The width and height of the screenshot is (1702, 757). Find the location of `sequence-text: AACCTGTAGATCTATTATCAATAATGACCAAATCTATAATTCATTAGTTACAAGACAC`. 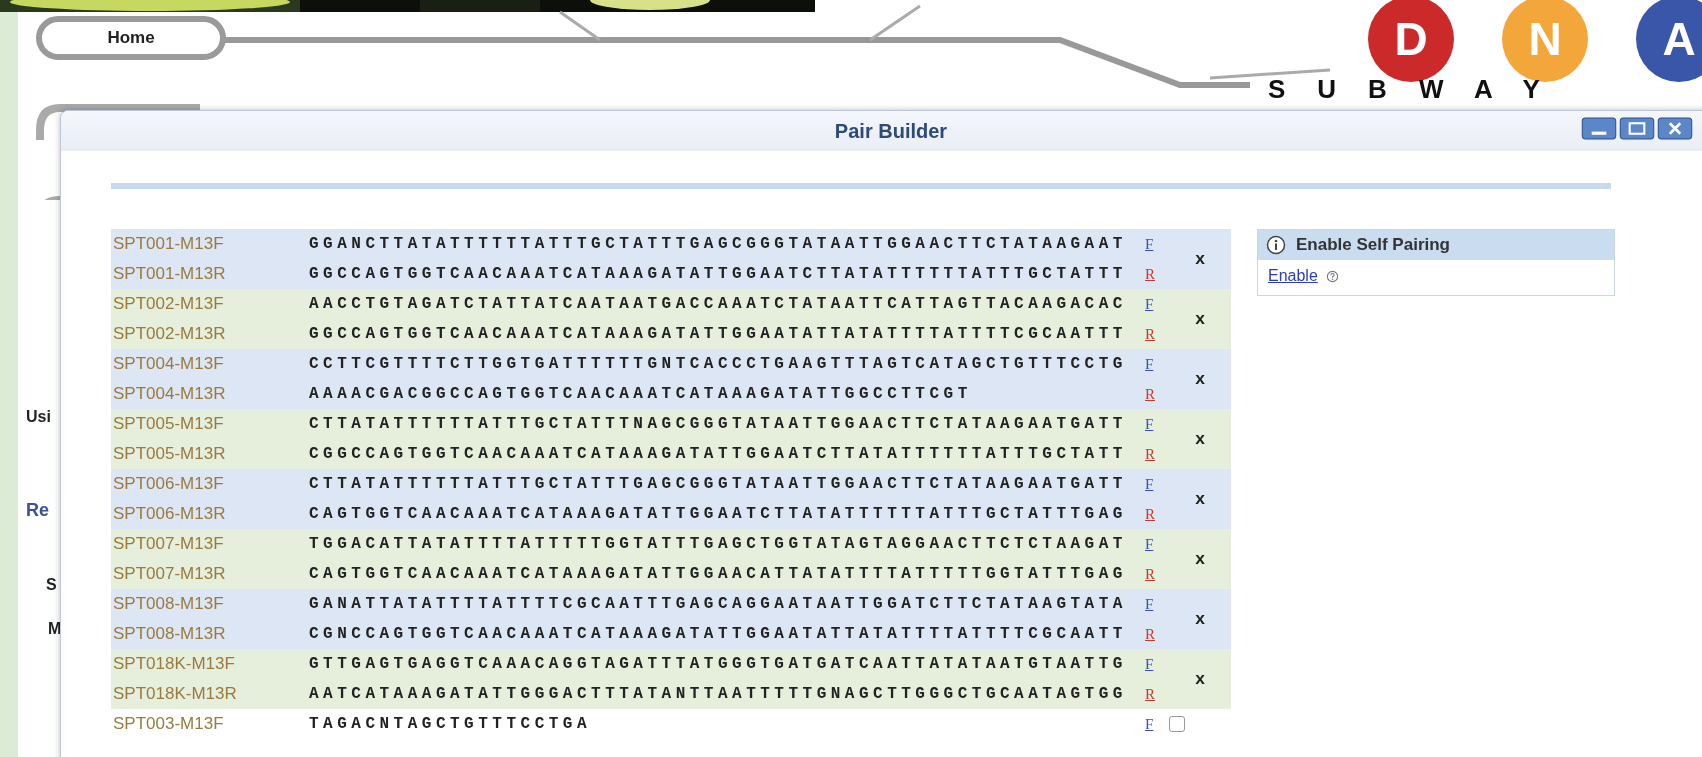

sequence-text: AACCTGTAGATCTATTATCAATAATGACCAAATCTATAATTCATTAGTTACAAGACAC is located at coordinates (718, 304).